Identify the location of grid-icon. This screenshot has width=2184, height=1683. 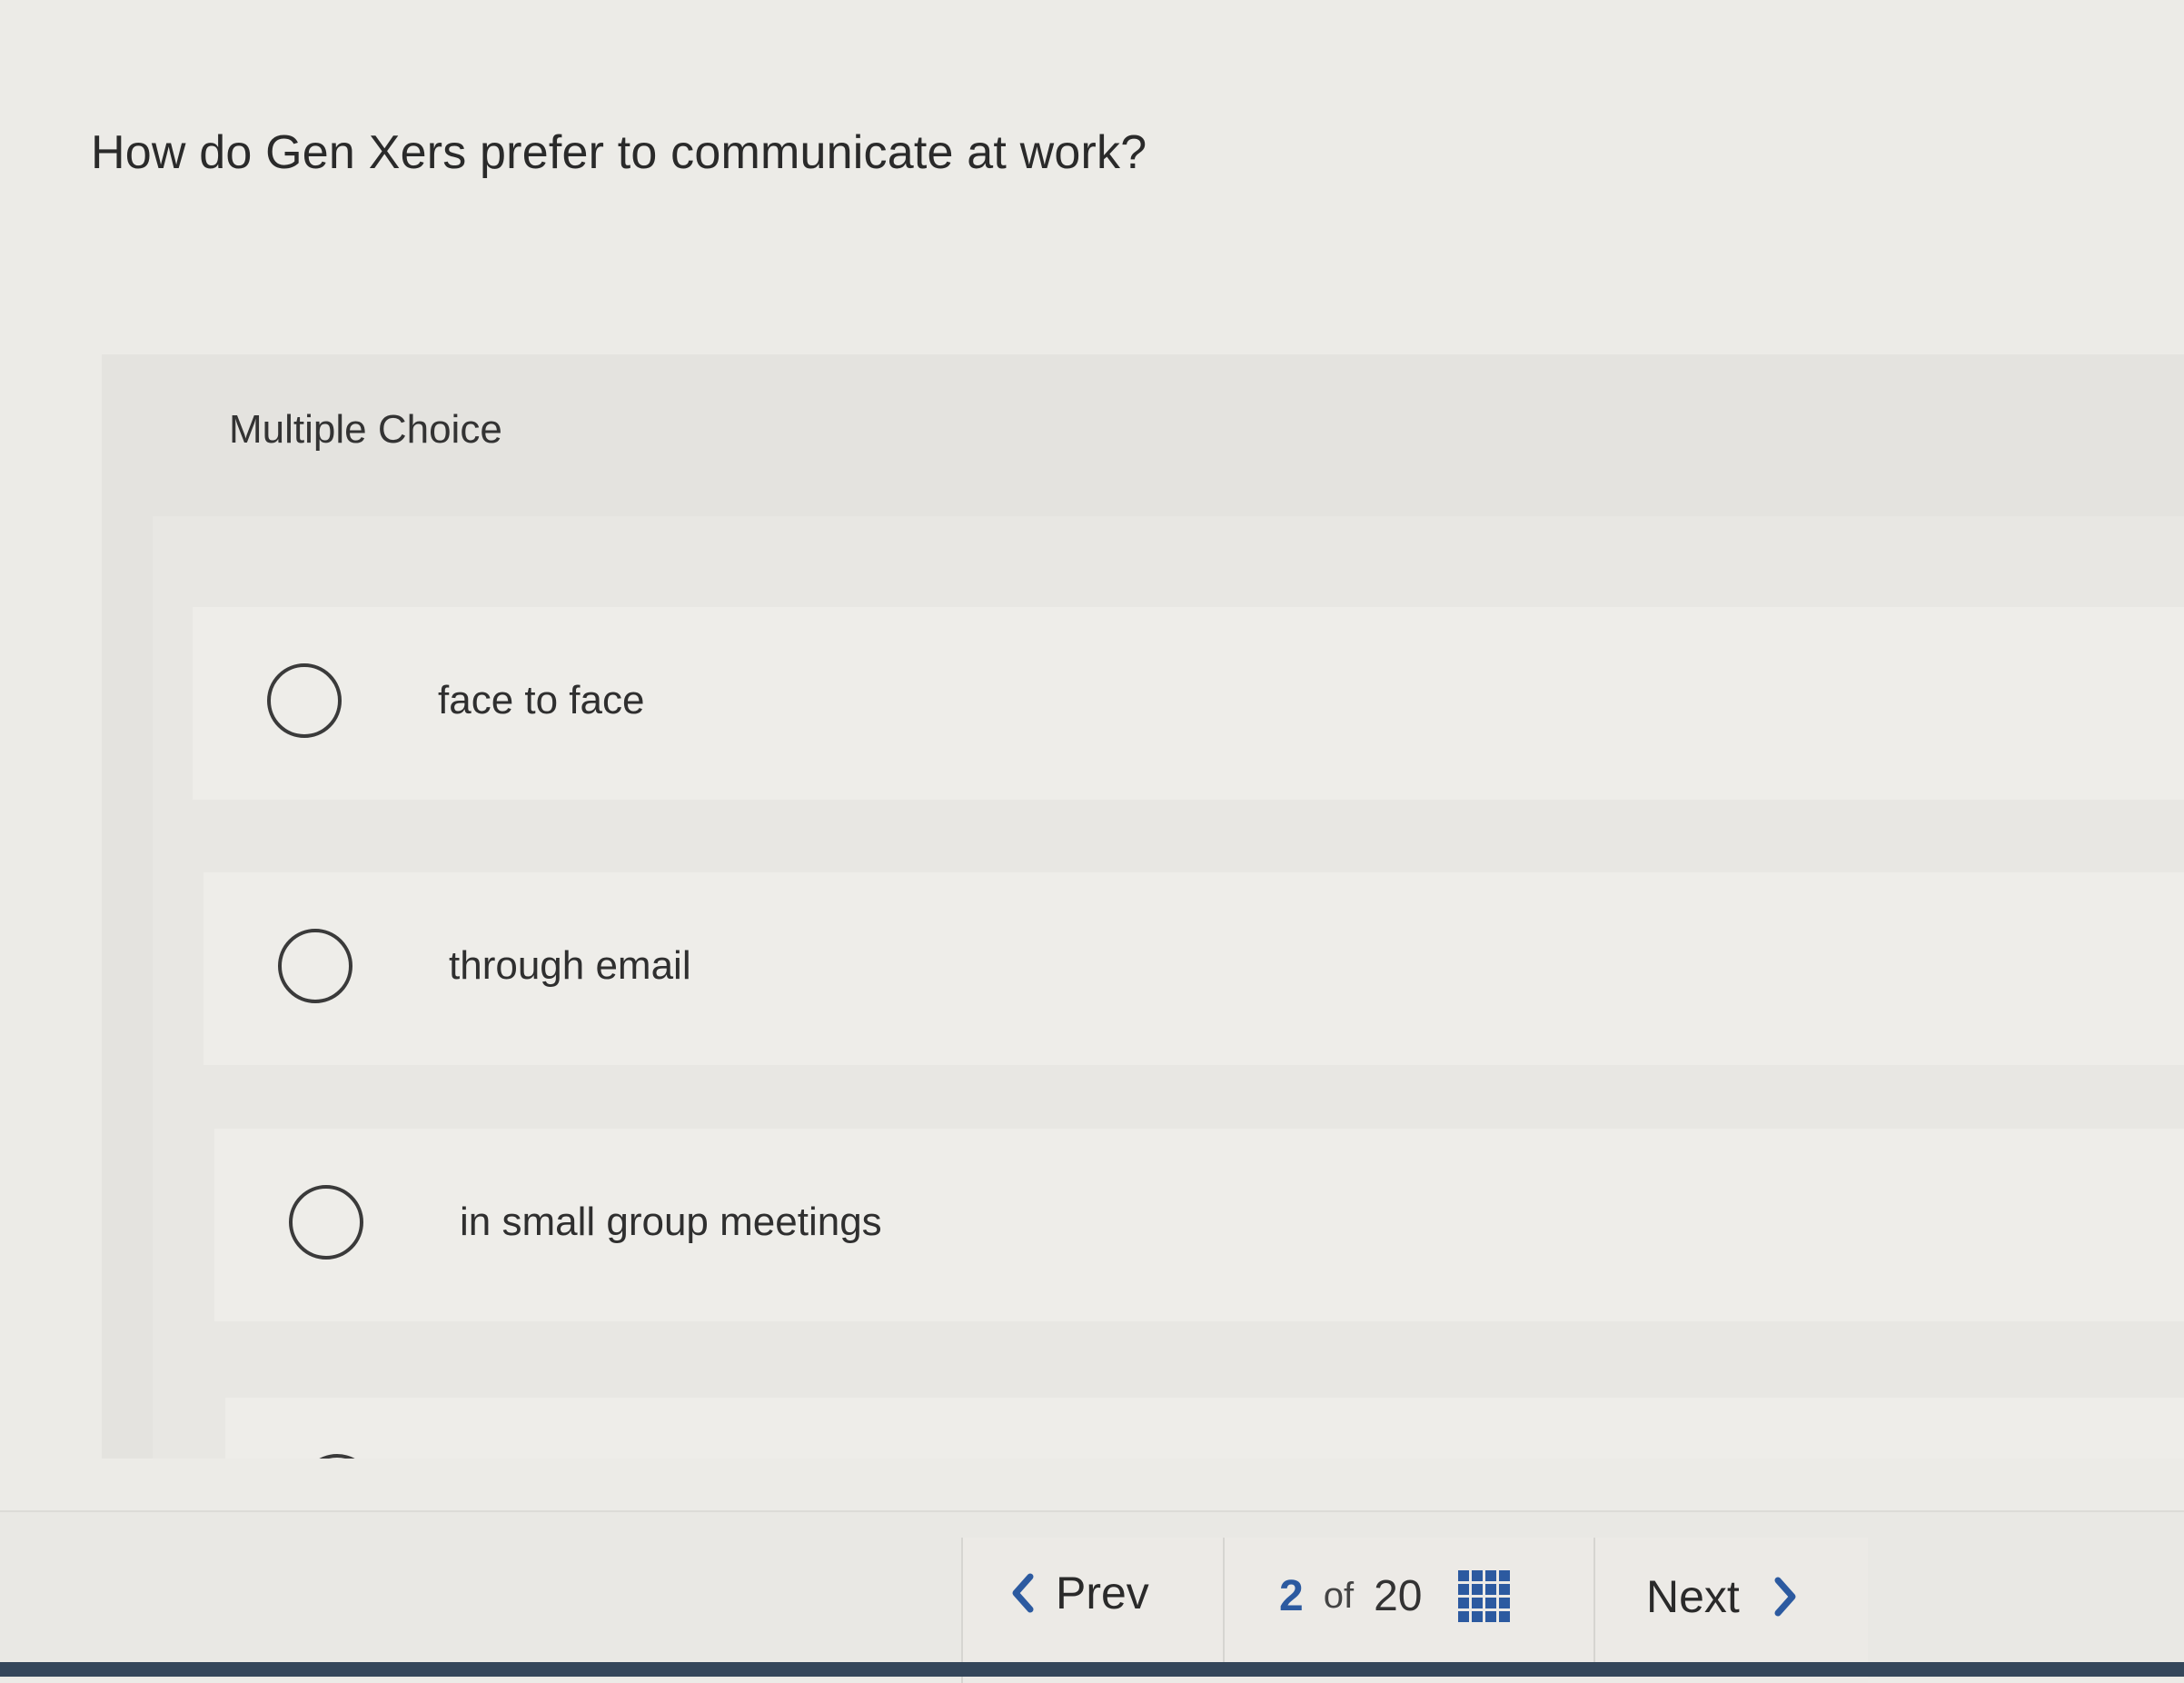
(1484, 1596).